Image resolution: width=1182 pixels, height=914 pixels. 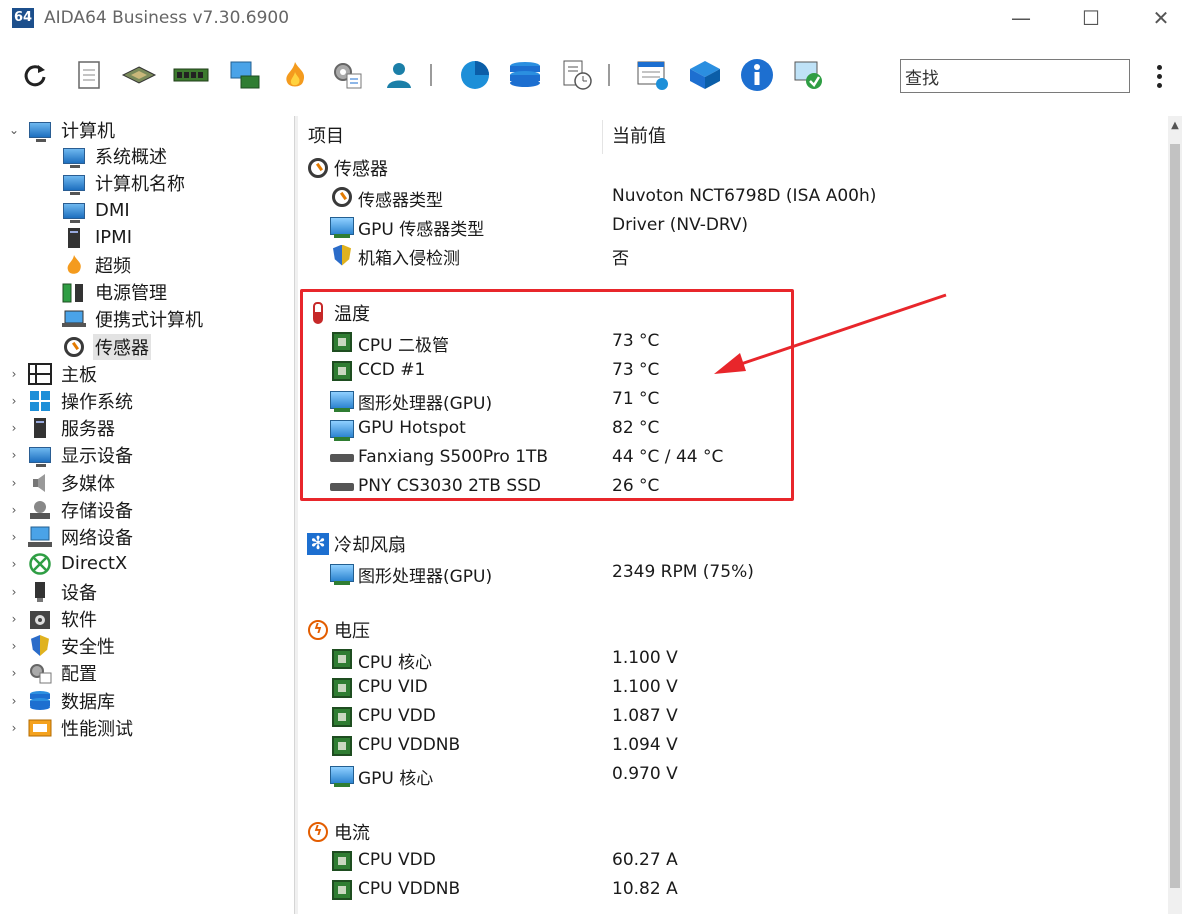 What do you see at coordinates (1091, 18) in the screenshot?
I see `maximize-button: ☐` at bounding box center [1091, 18].